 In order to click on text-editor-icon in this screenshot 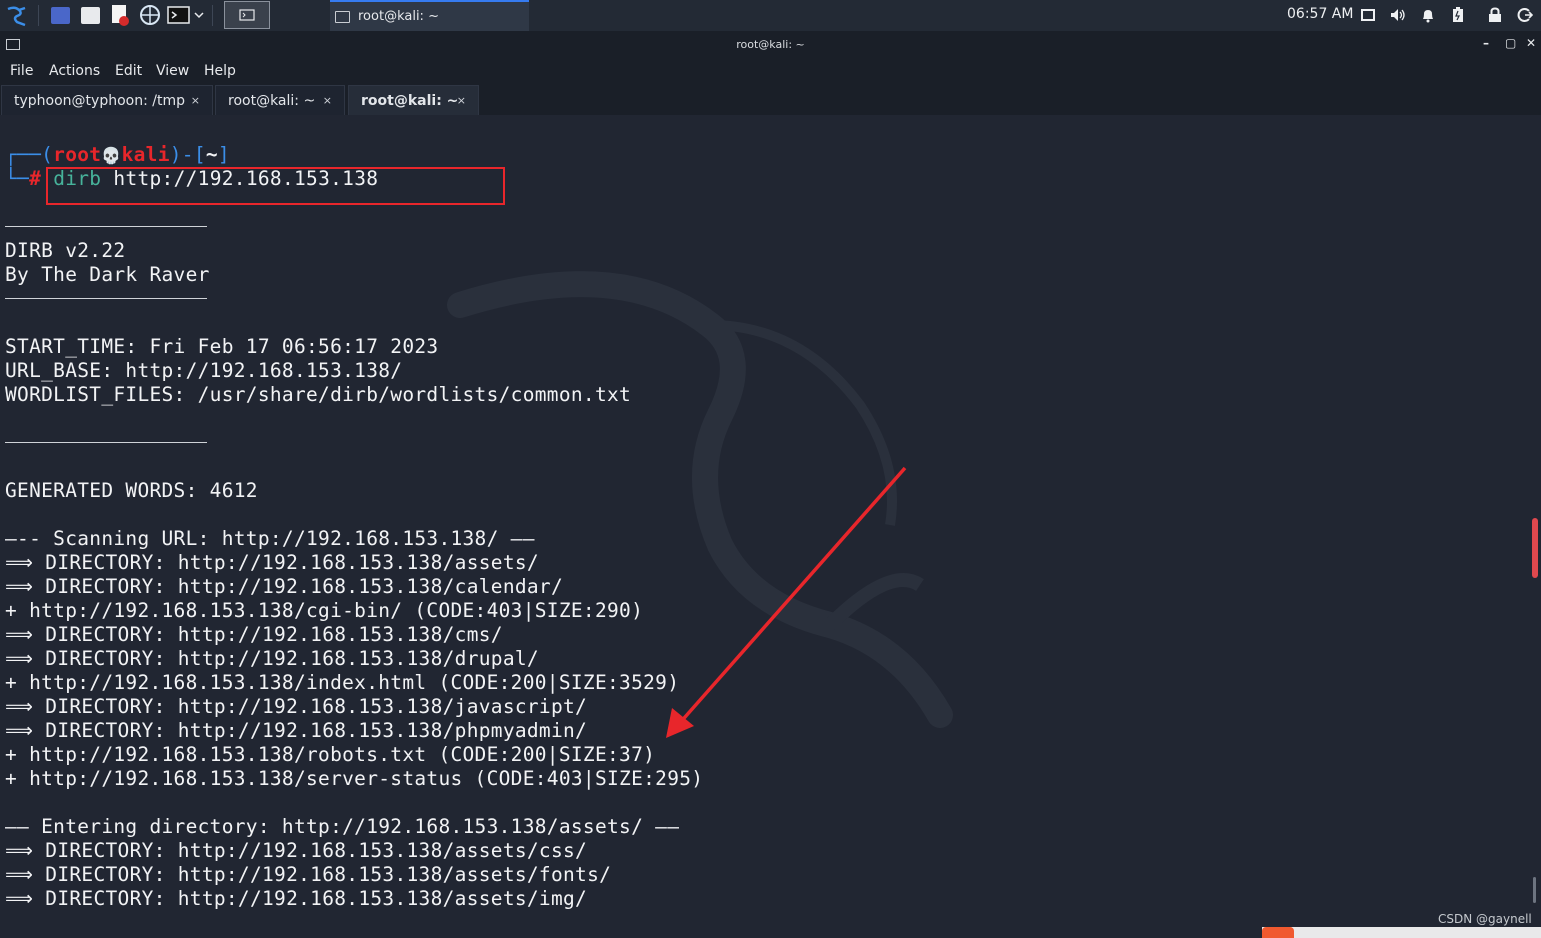, I will do `click(120, 15)`.